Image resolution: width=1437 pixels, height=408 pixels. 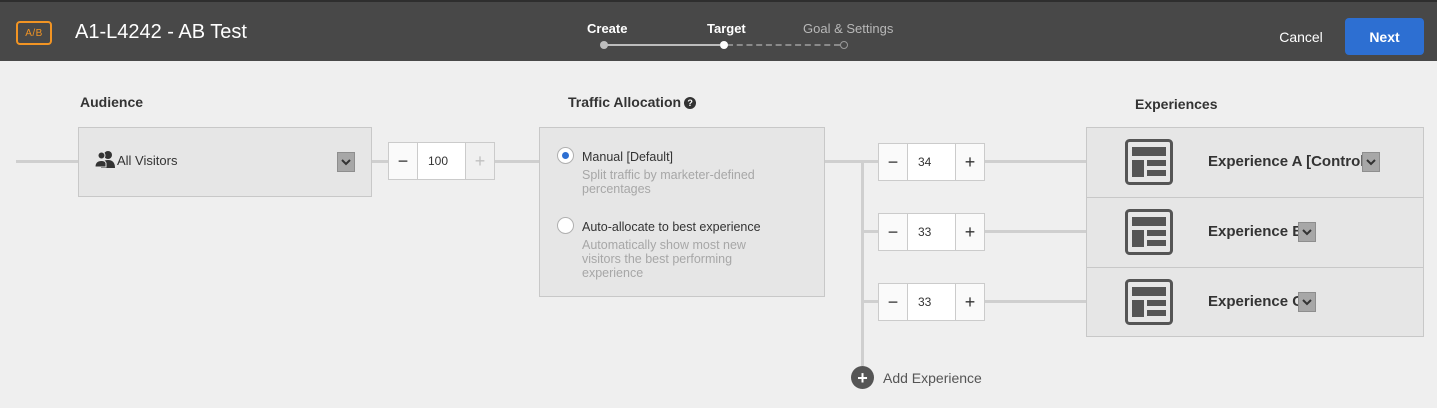 I want to click on experiences-heading: Experiences, so click(x=1176, y=104).